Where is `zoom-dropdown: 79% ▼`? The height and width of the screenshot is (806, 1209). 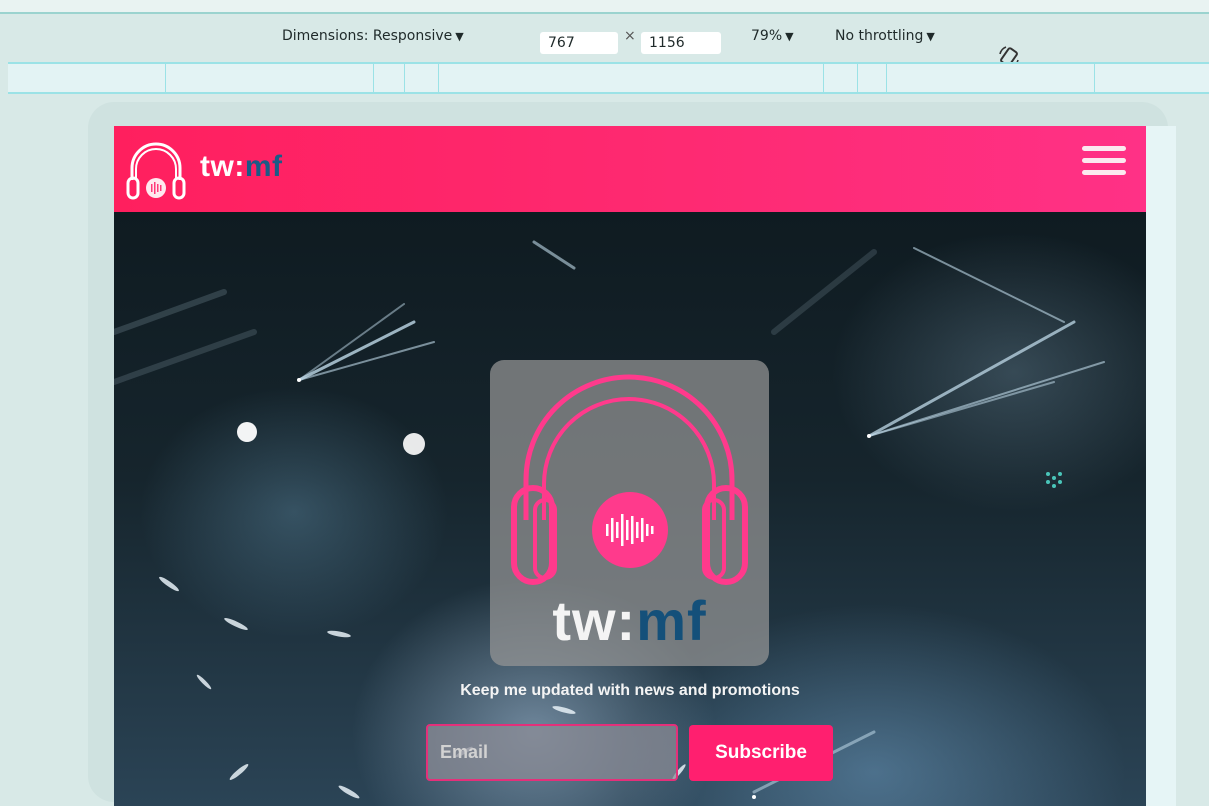 zoom-dropdown: 79% ▼ is located at coordinates (772, 36).